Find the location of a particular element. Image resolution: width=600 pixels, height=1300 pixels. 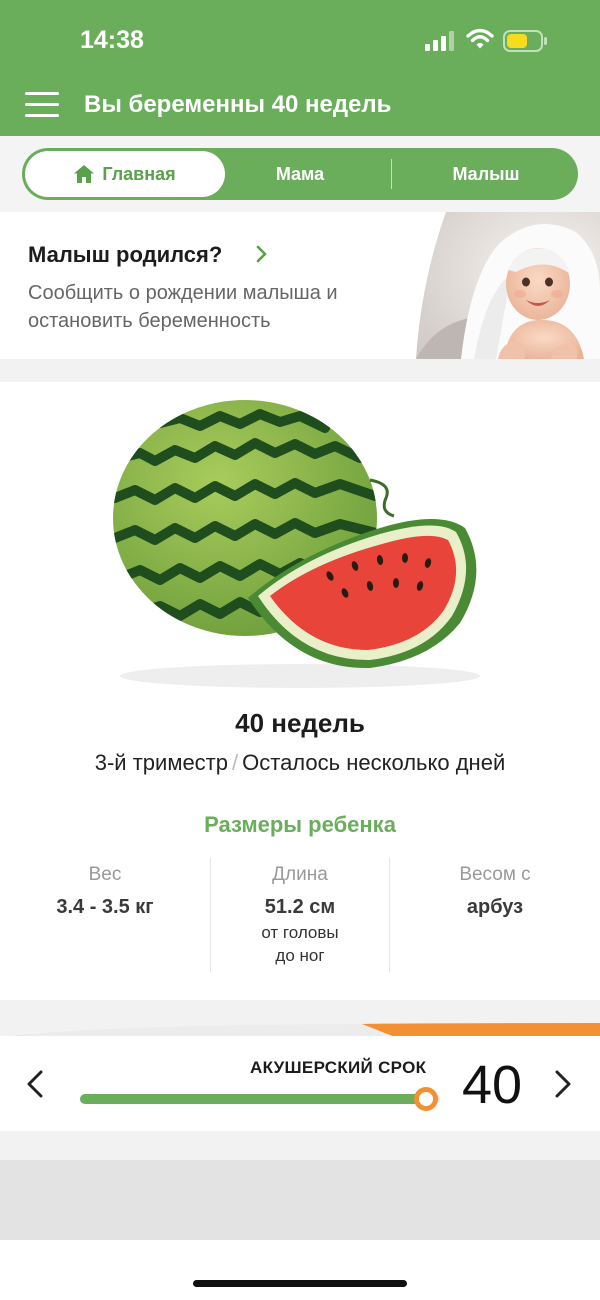

prev-week-button is located at coordinates (35, 1084).